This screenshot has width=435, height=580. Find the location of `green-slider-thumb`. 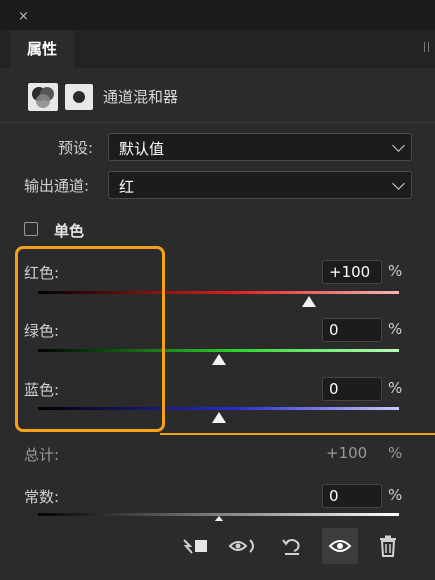

green-slider-thumb is located at coordinates (218, 359).